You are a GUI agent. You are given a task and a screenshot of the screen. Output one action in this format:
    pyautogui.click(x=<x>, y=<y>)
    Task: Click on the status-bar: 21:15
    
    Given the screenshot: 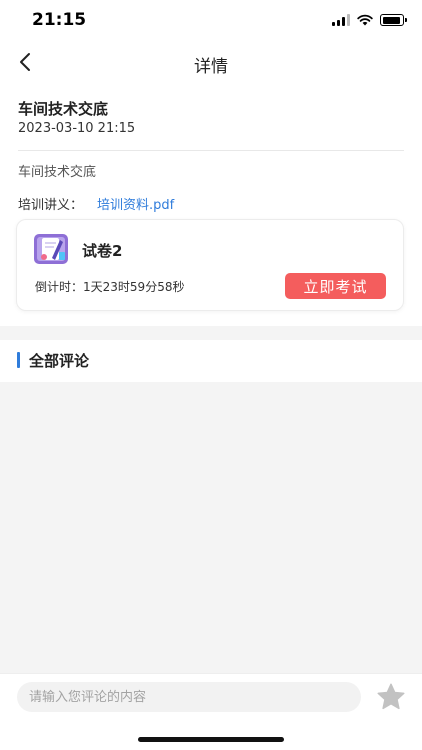 What is the action you would take?
    pyautogui.click(x=211, y=20)
    